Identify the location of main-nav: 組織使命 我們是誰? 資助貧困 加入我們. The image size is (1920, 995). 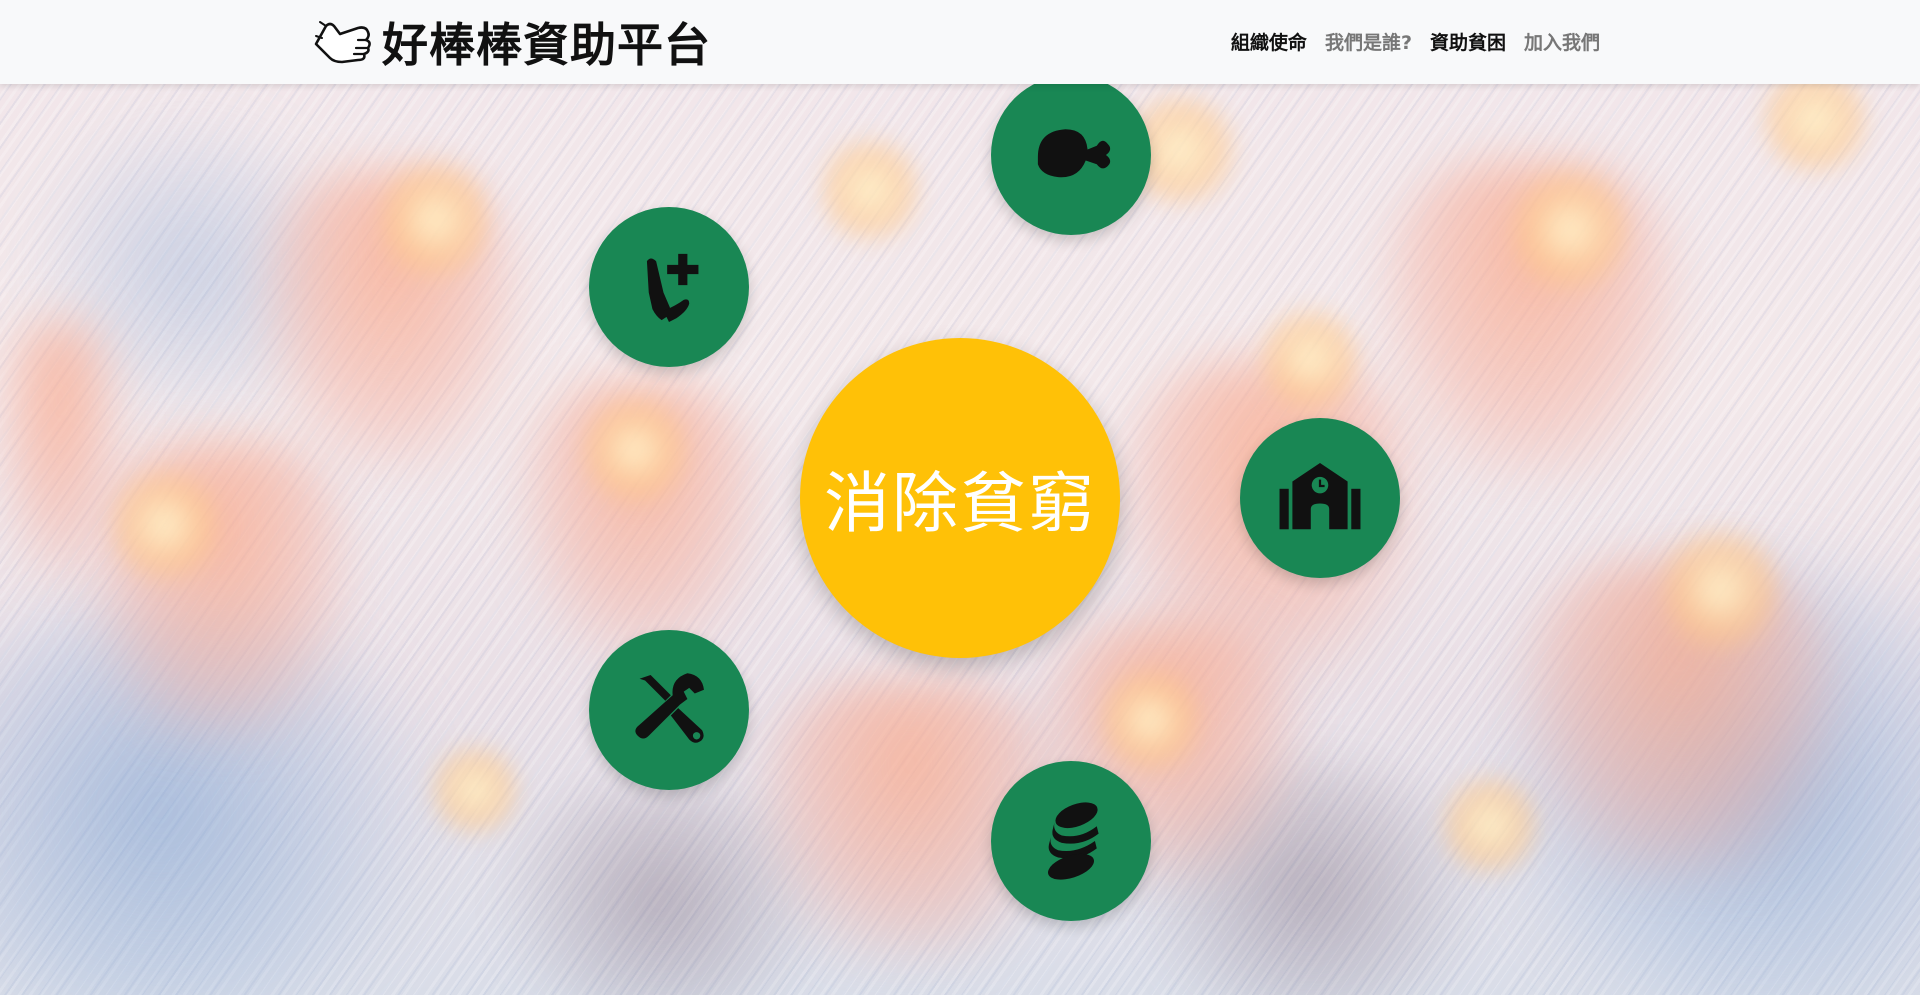
(1415, 41).